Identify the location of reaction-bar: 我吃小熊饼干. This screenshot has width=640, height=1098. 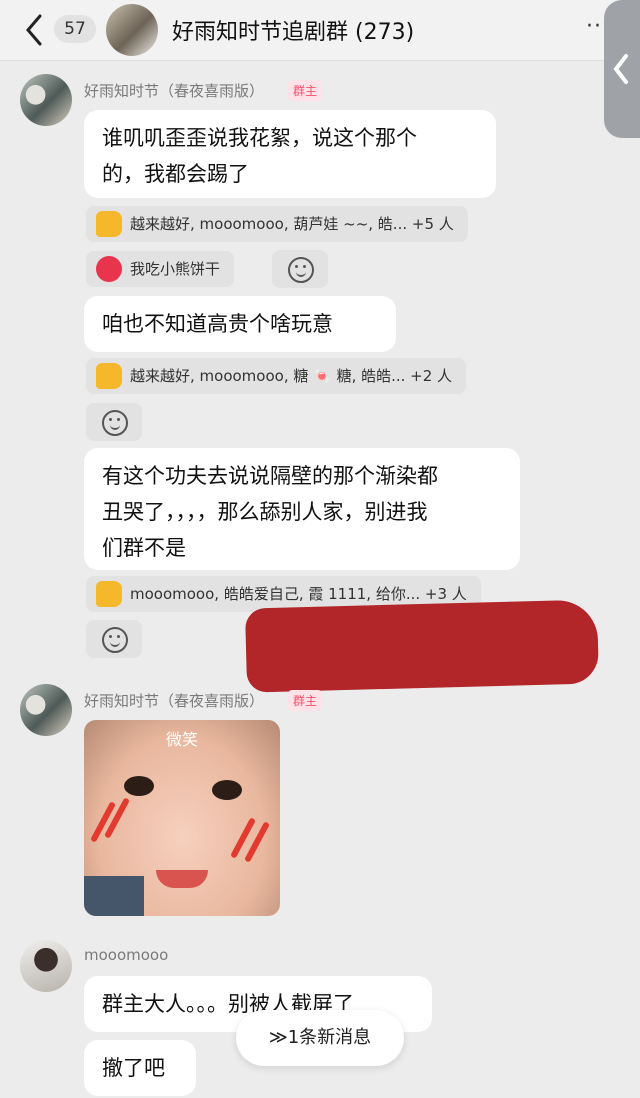
(160, 269).